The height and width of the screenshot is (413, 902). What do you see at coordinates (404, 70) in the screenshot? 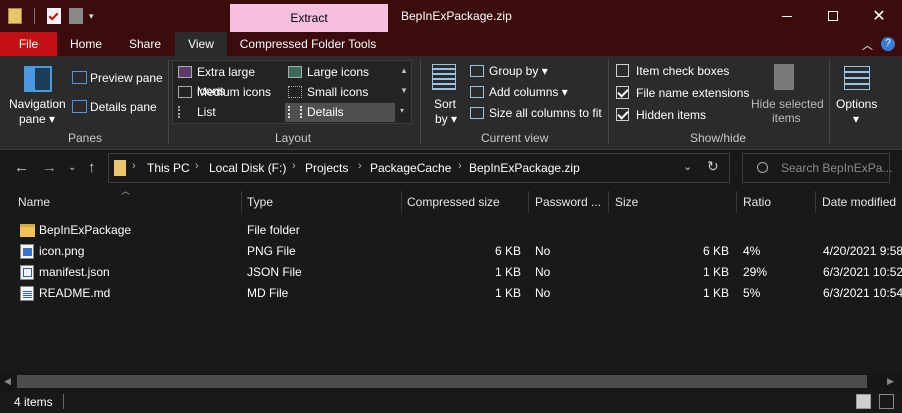
I see `layout-scroll-up-icon: ▲` at bounding box center [404, 70].